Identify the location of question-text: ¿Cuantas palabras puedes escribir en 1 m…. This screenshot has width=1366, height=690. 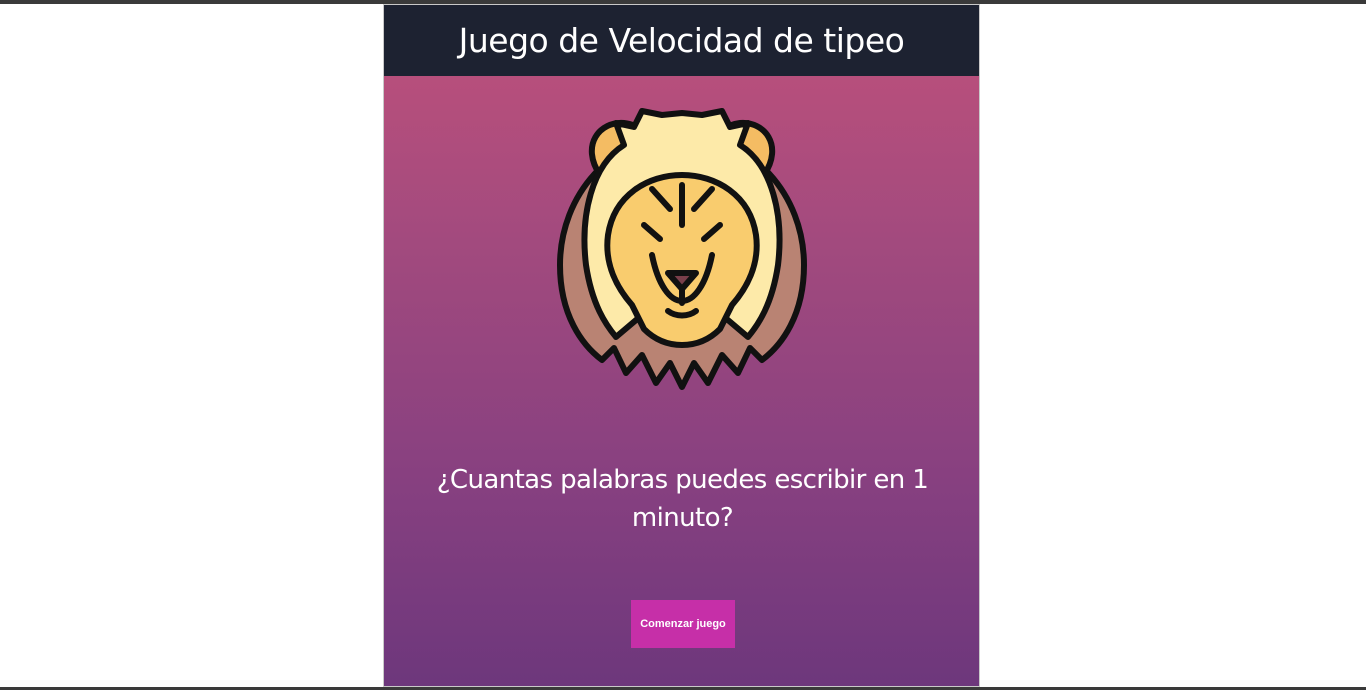
(682, 499).